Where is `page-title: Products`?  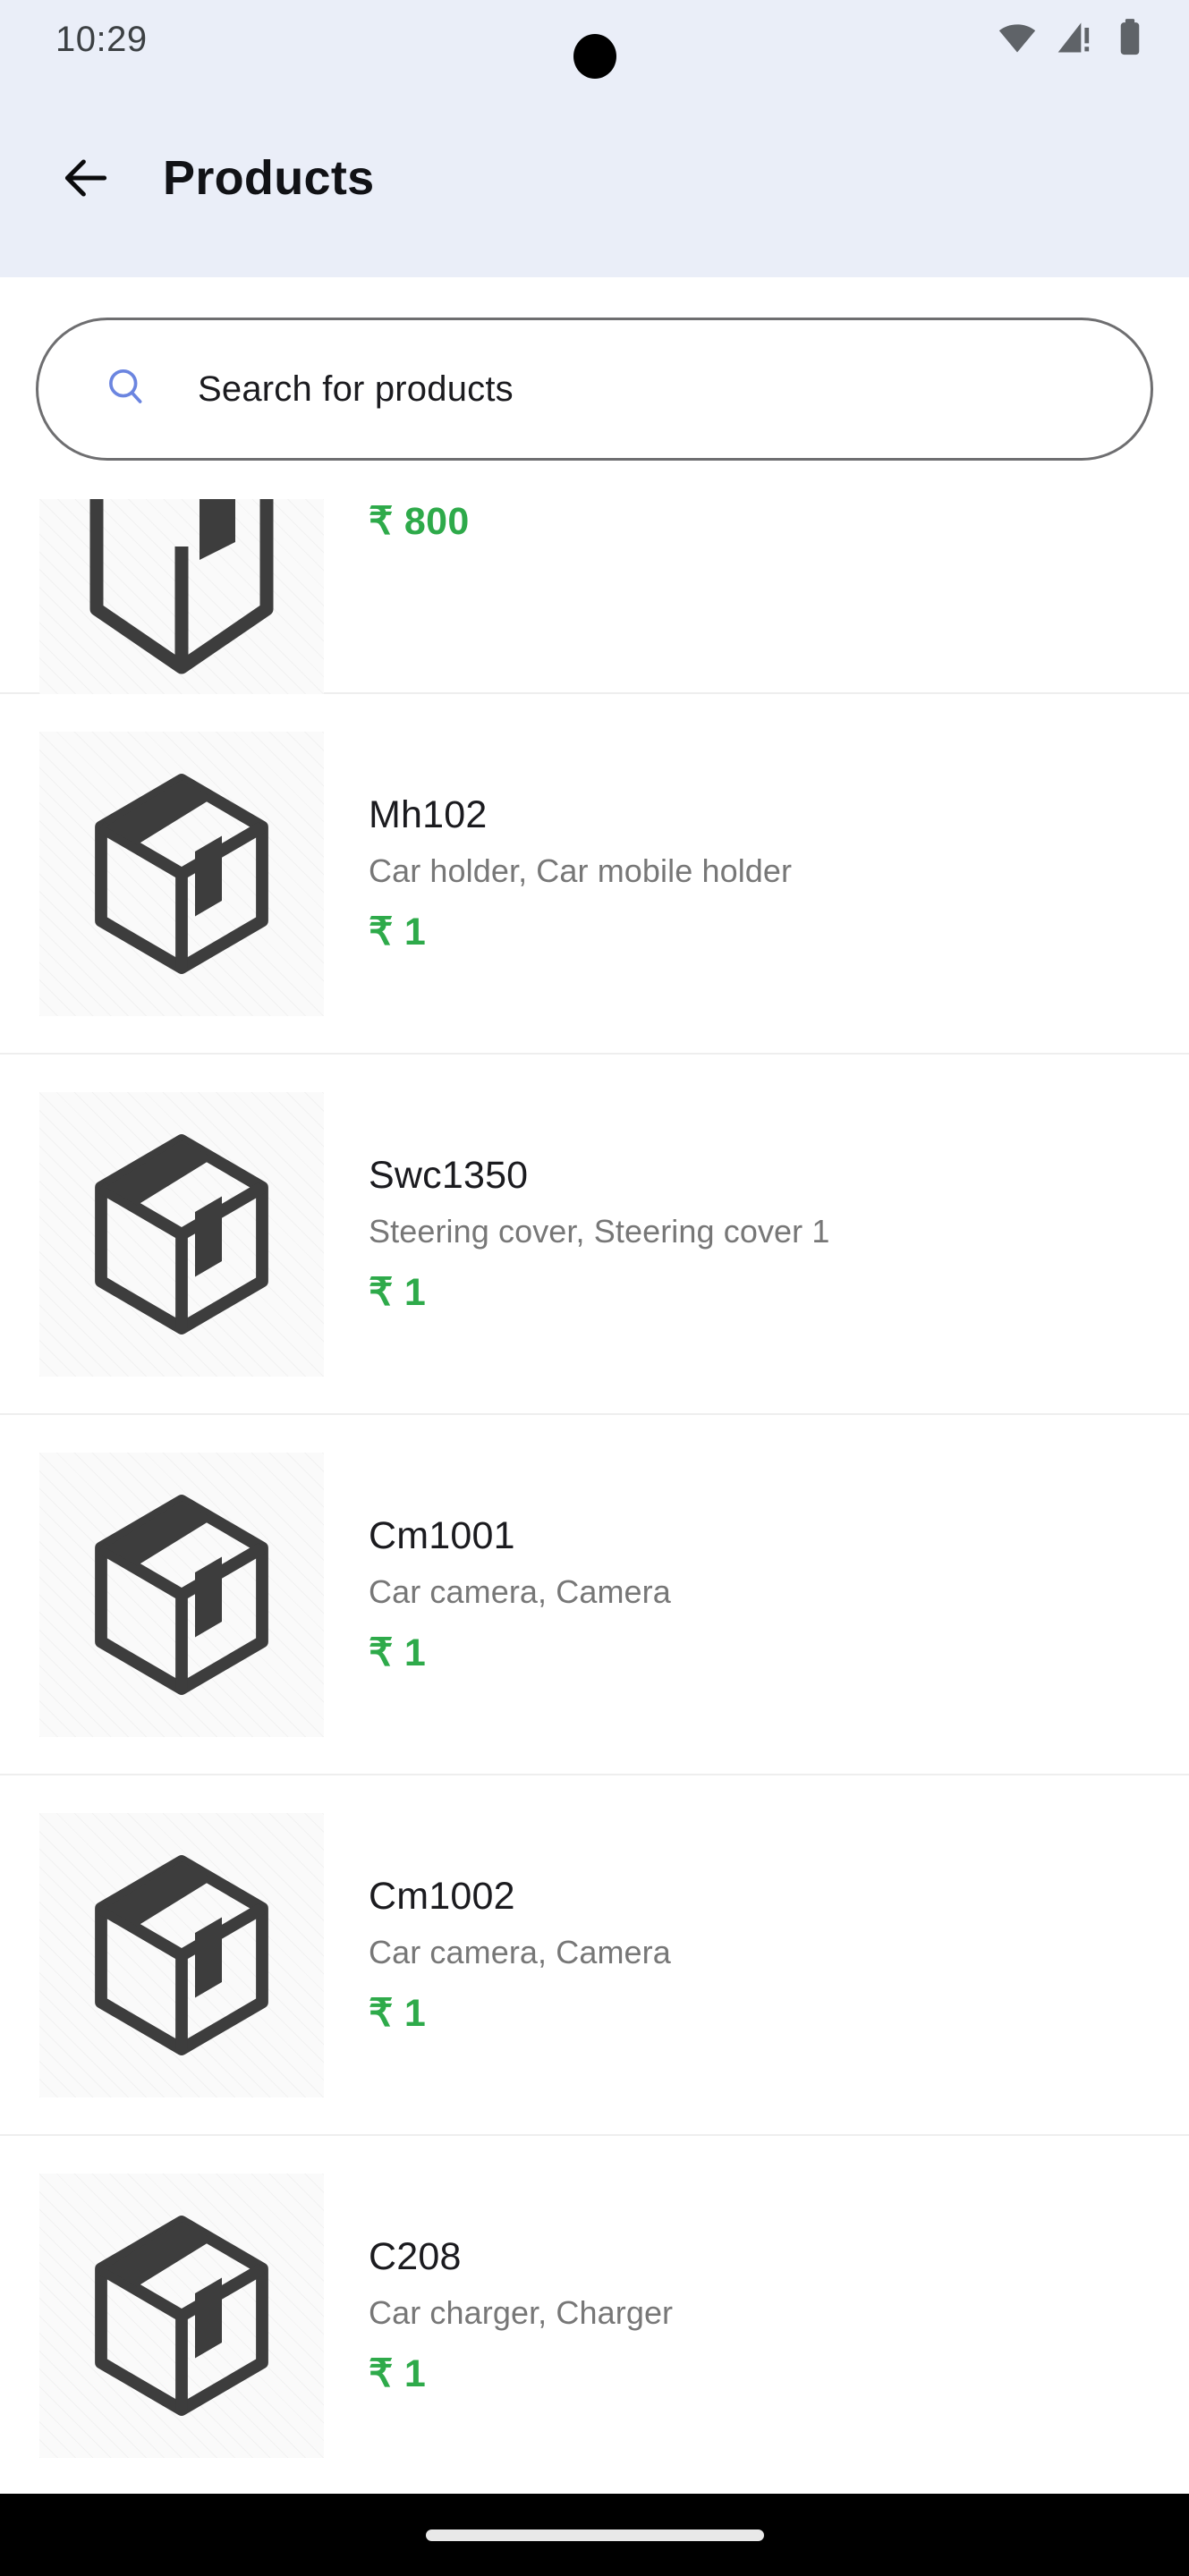
page-title: Products is located at coordinates (269, 178).